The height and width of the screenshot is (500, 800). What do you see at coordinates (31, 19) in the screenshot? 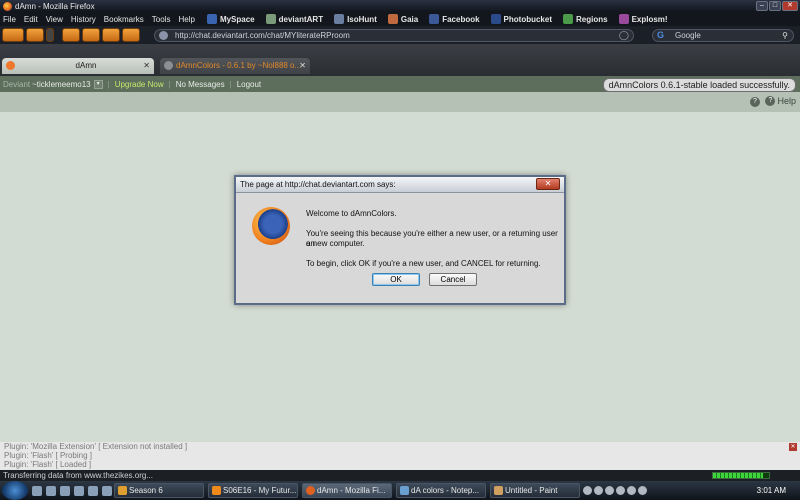
I see `menu-edit: Edit` at bounding box center [31, 19].